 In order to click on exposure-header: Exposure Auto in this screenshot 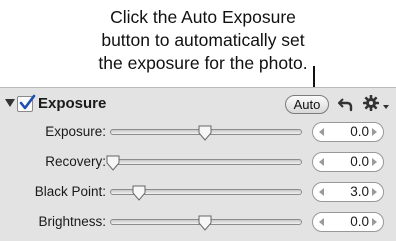, I will do `click(198, 104)`.